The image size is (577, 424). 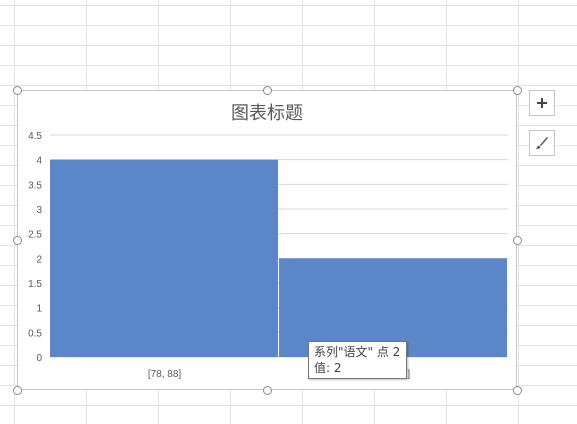 What do you see at coordinates (35, 333) in the screenshot?
I see `y-tick-label: 0.5` at bounding box center [35, 333].